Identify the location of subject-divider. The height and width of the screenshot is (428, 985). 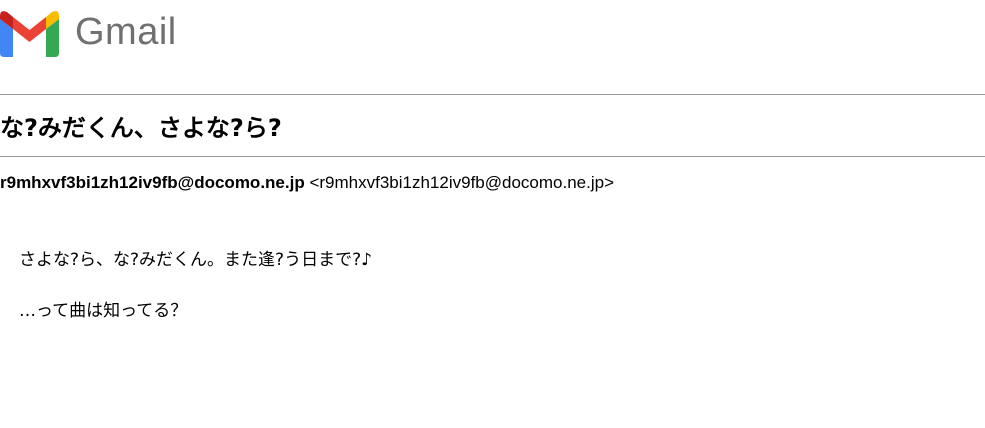
(492, 156).